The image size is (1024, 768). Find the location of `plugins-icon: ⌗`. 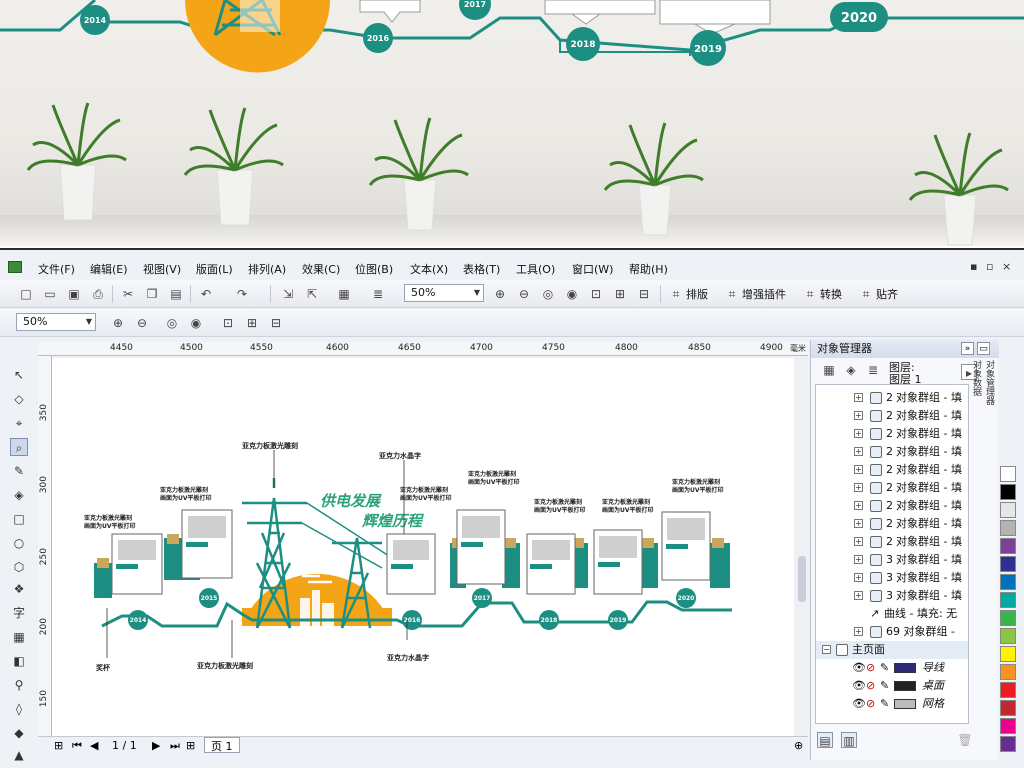

plugins-icon: ⌗ is located at coordinates (732, 294).